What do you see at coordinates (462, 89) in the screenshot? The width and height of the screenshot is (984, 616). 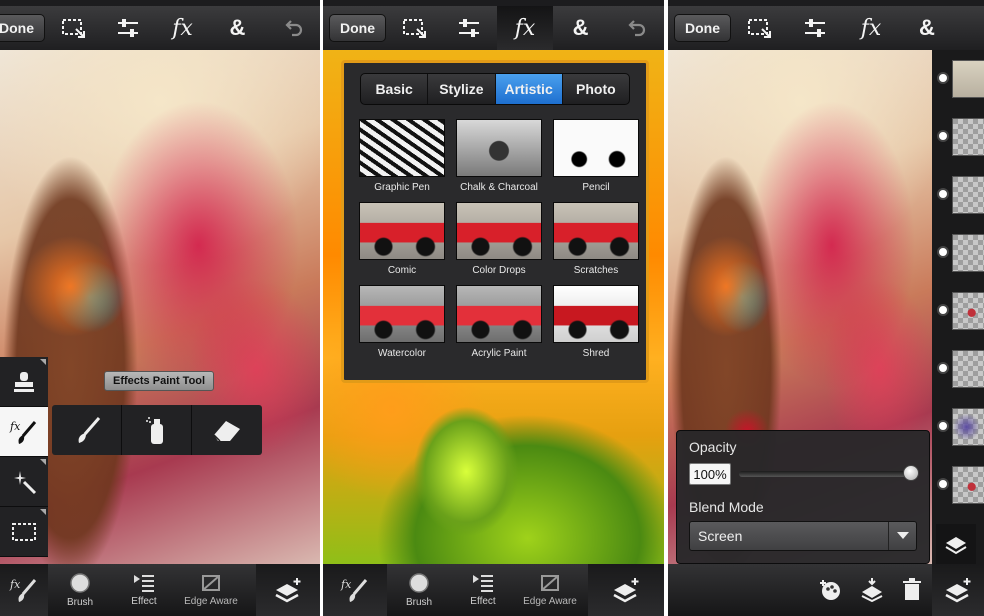 I see `tab-stylize: Stylize` at bounding box center [462, 89].